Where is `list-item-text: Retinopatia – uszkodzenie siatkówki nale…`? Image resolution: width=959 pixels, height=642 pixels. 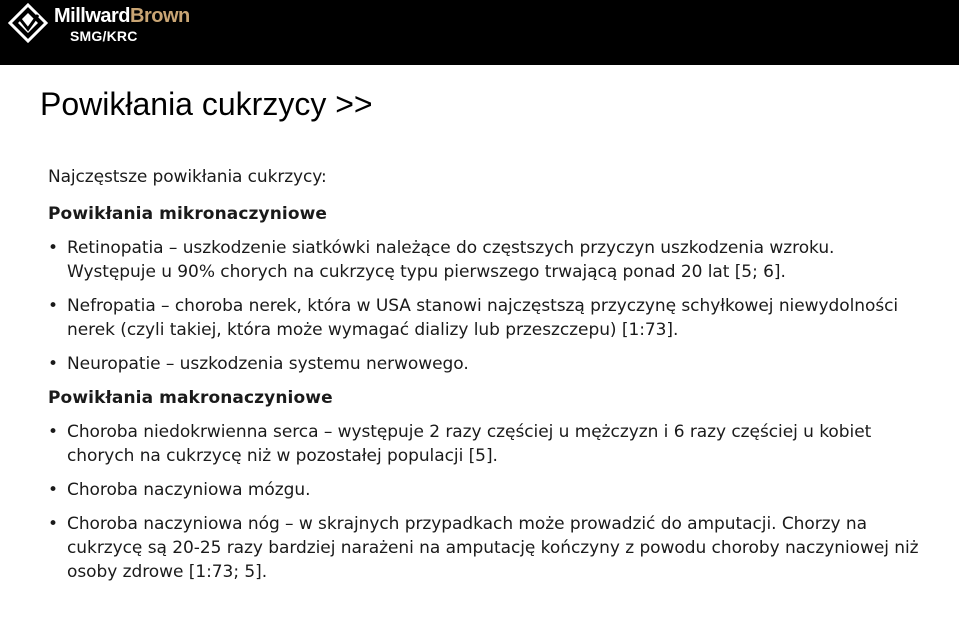
list-item-text: Retinopatia – uszkodzenie siatkówki nale… is located at coordinates (451, 260).